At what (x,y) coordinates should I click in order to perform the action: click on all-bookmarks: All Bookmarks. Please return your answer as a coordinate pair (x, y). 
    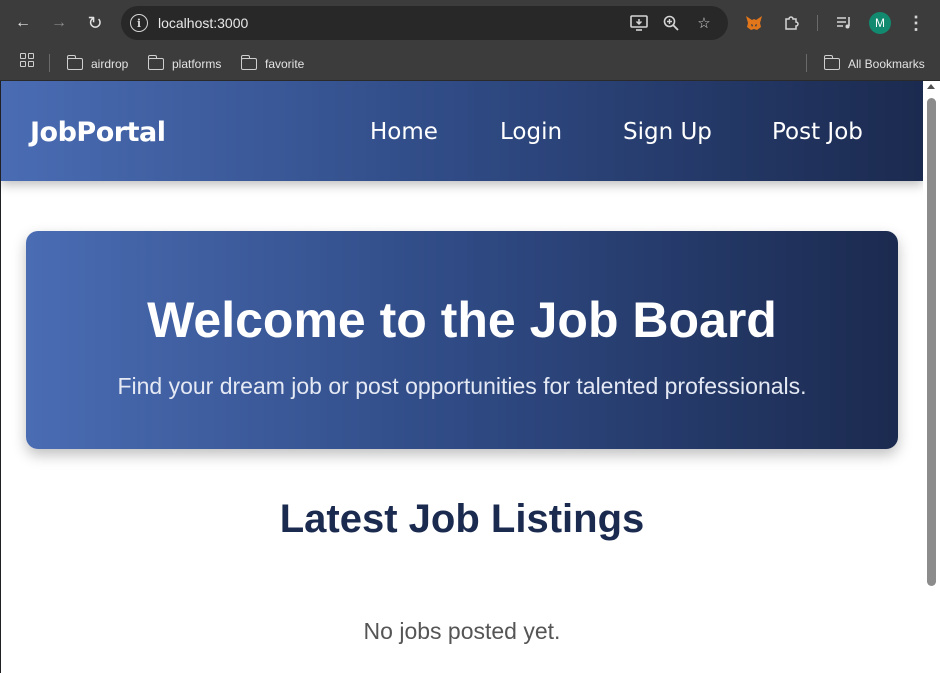
    Looking at the image, I should click on (874, 64).